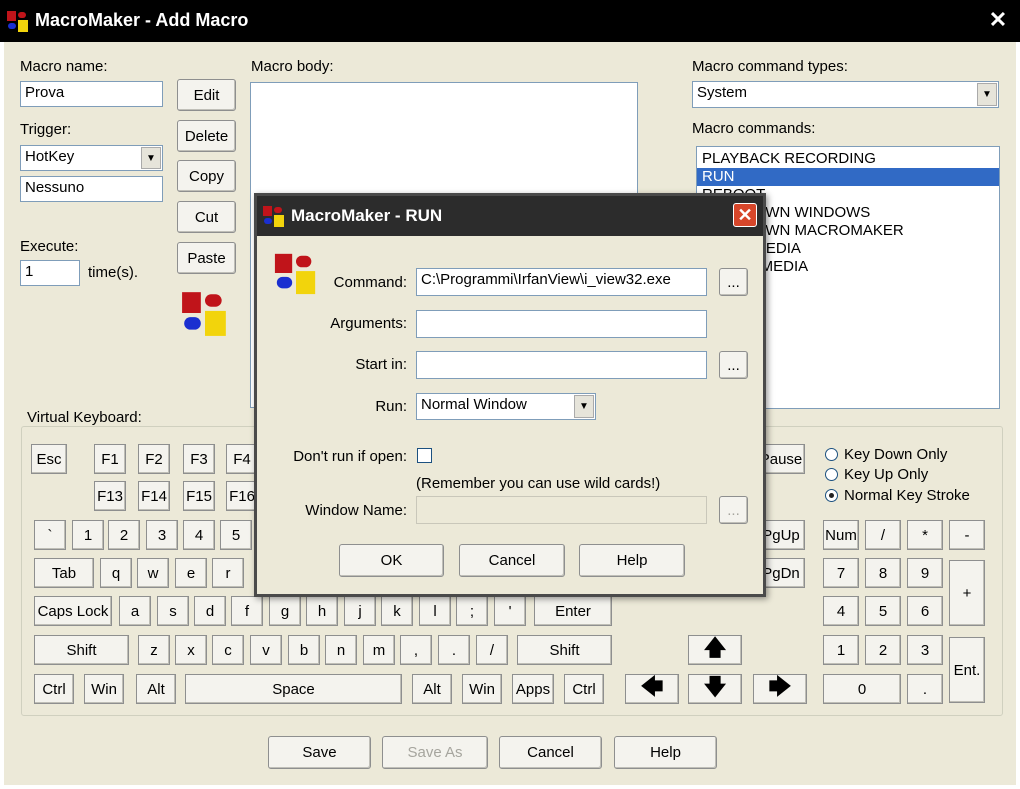  What do you see at coordinates (54, 689) in the screenshot?
I see `key-ctrl-left: Ctrl` at bounding box center [54, 689].